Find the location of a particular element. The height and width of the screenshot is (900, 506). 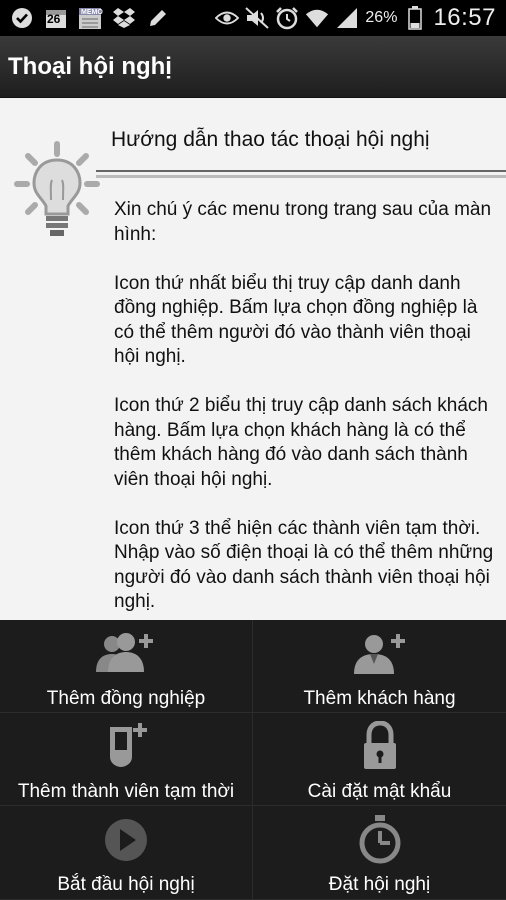

add-colleague-icon is located at coordinates (126, 653).